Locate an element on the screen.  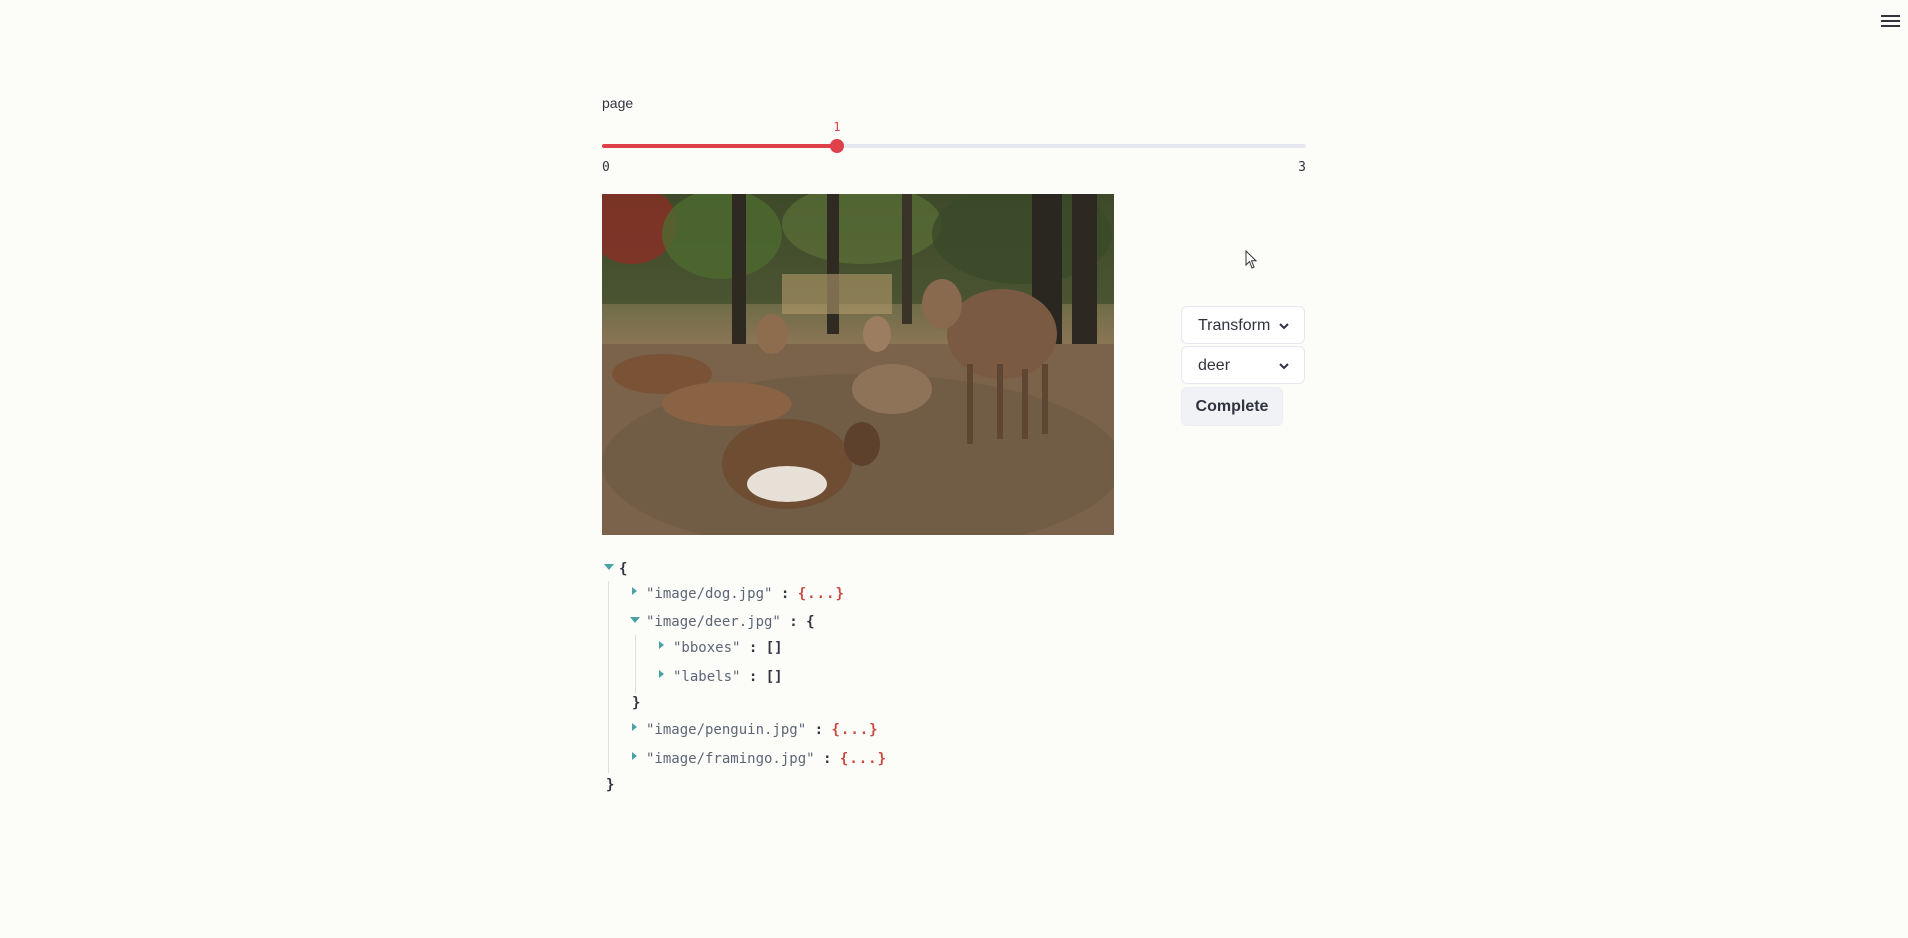
collapse-deer-icon is located at coordinates (635, 620).